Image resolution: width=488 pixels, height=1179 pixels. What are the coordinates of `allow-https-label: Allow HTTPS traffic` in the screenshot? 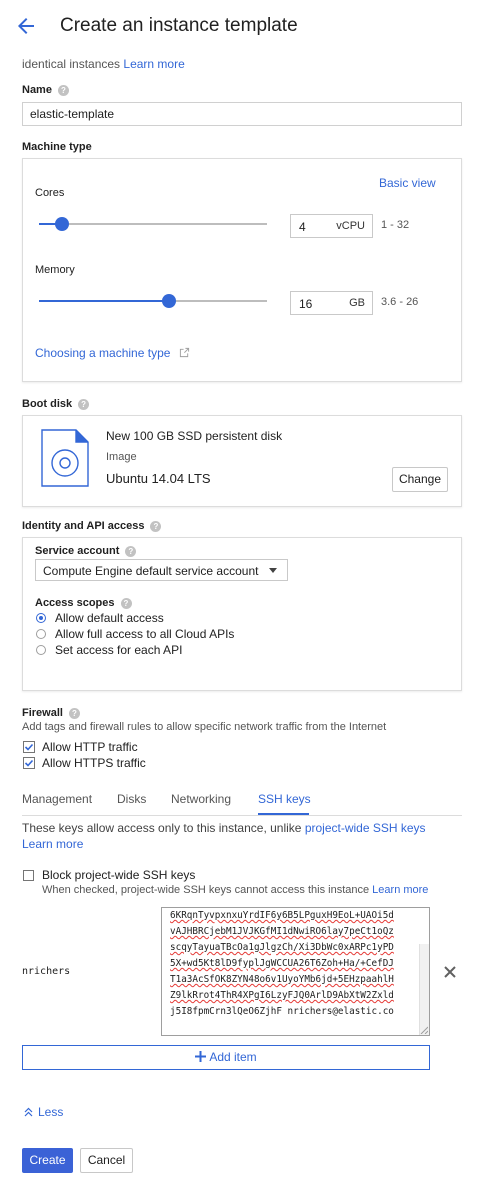 It's located at (94, 763).